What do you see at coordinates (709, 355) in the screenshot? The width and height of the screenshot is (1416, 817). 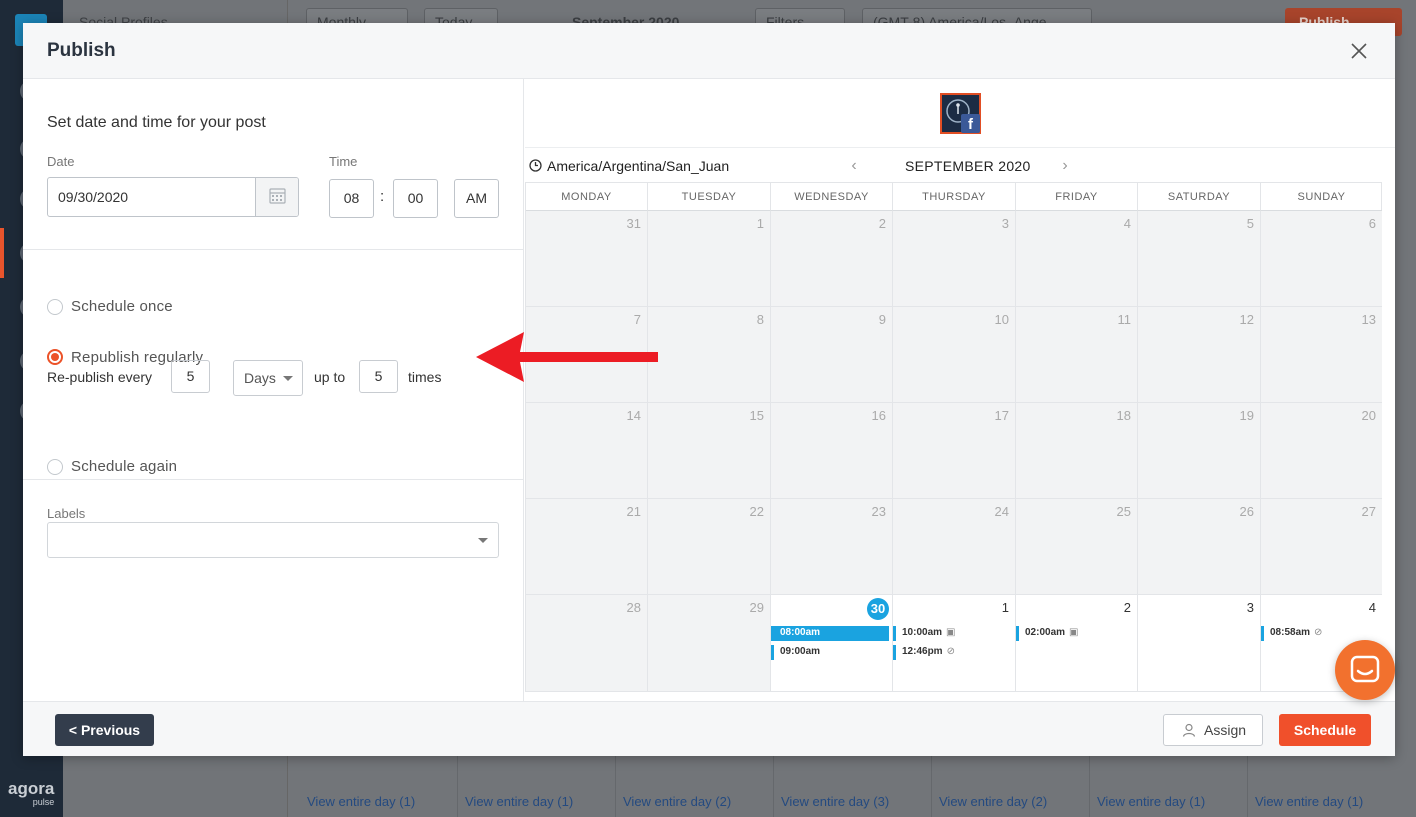 I see `calendar-day: 8` at bounding box center [709, 355].